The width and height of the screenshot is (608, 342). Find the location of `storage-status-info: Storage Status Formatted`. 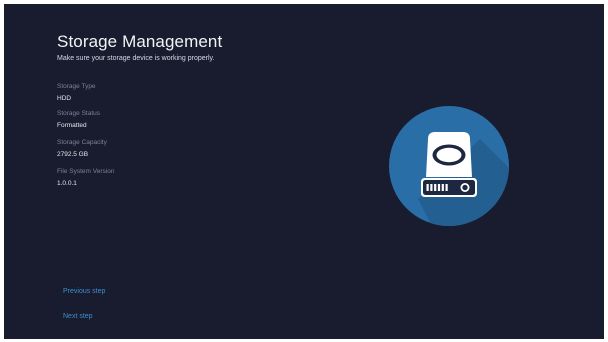

storage-status-info: Storage Status Formatted is located at coordinates (157, 119).